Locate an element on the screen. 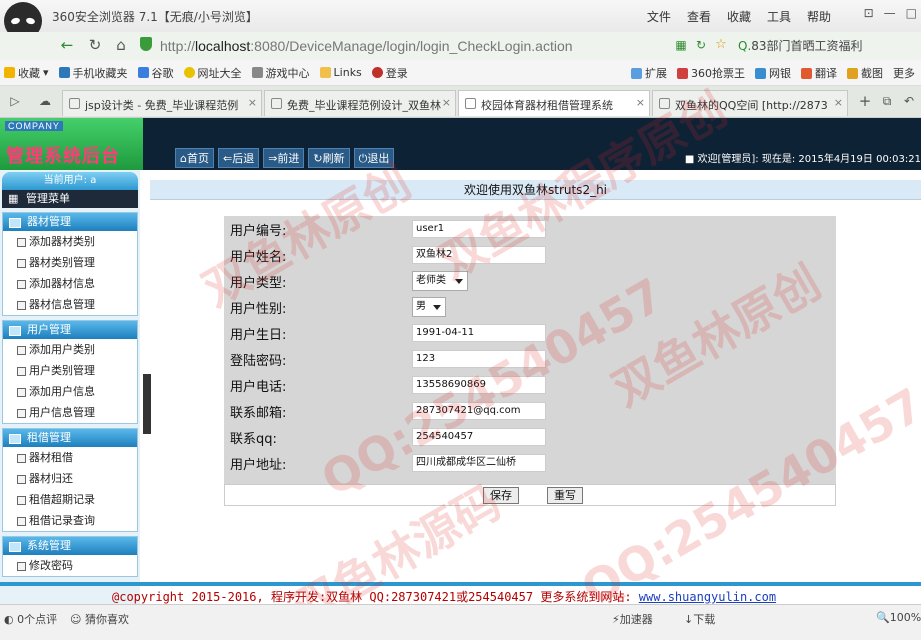 This screenshot has height=640, width=921. fav-links: Links is located at coordinates (340, 72).